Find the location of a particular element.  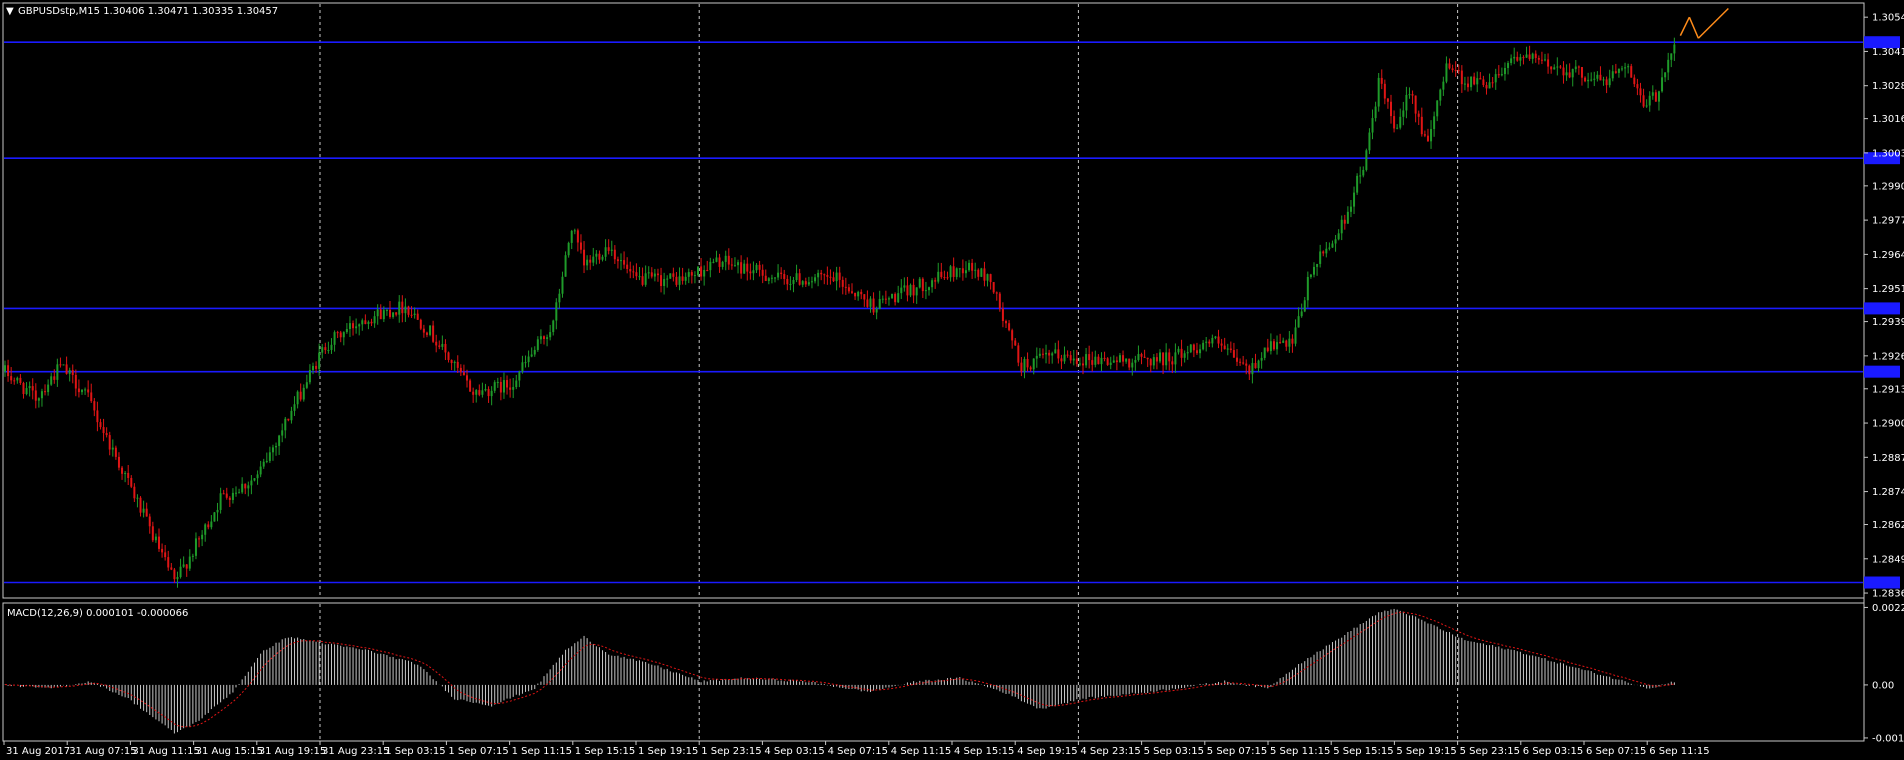

time-label: 5 Sep 03:15 is located at coordinates (1174, 751).